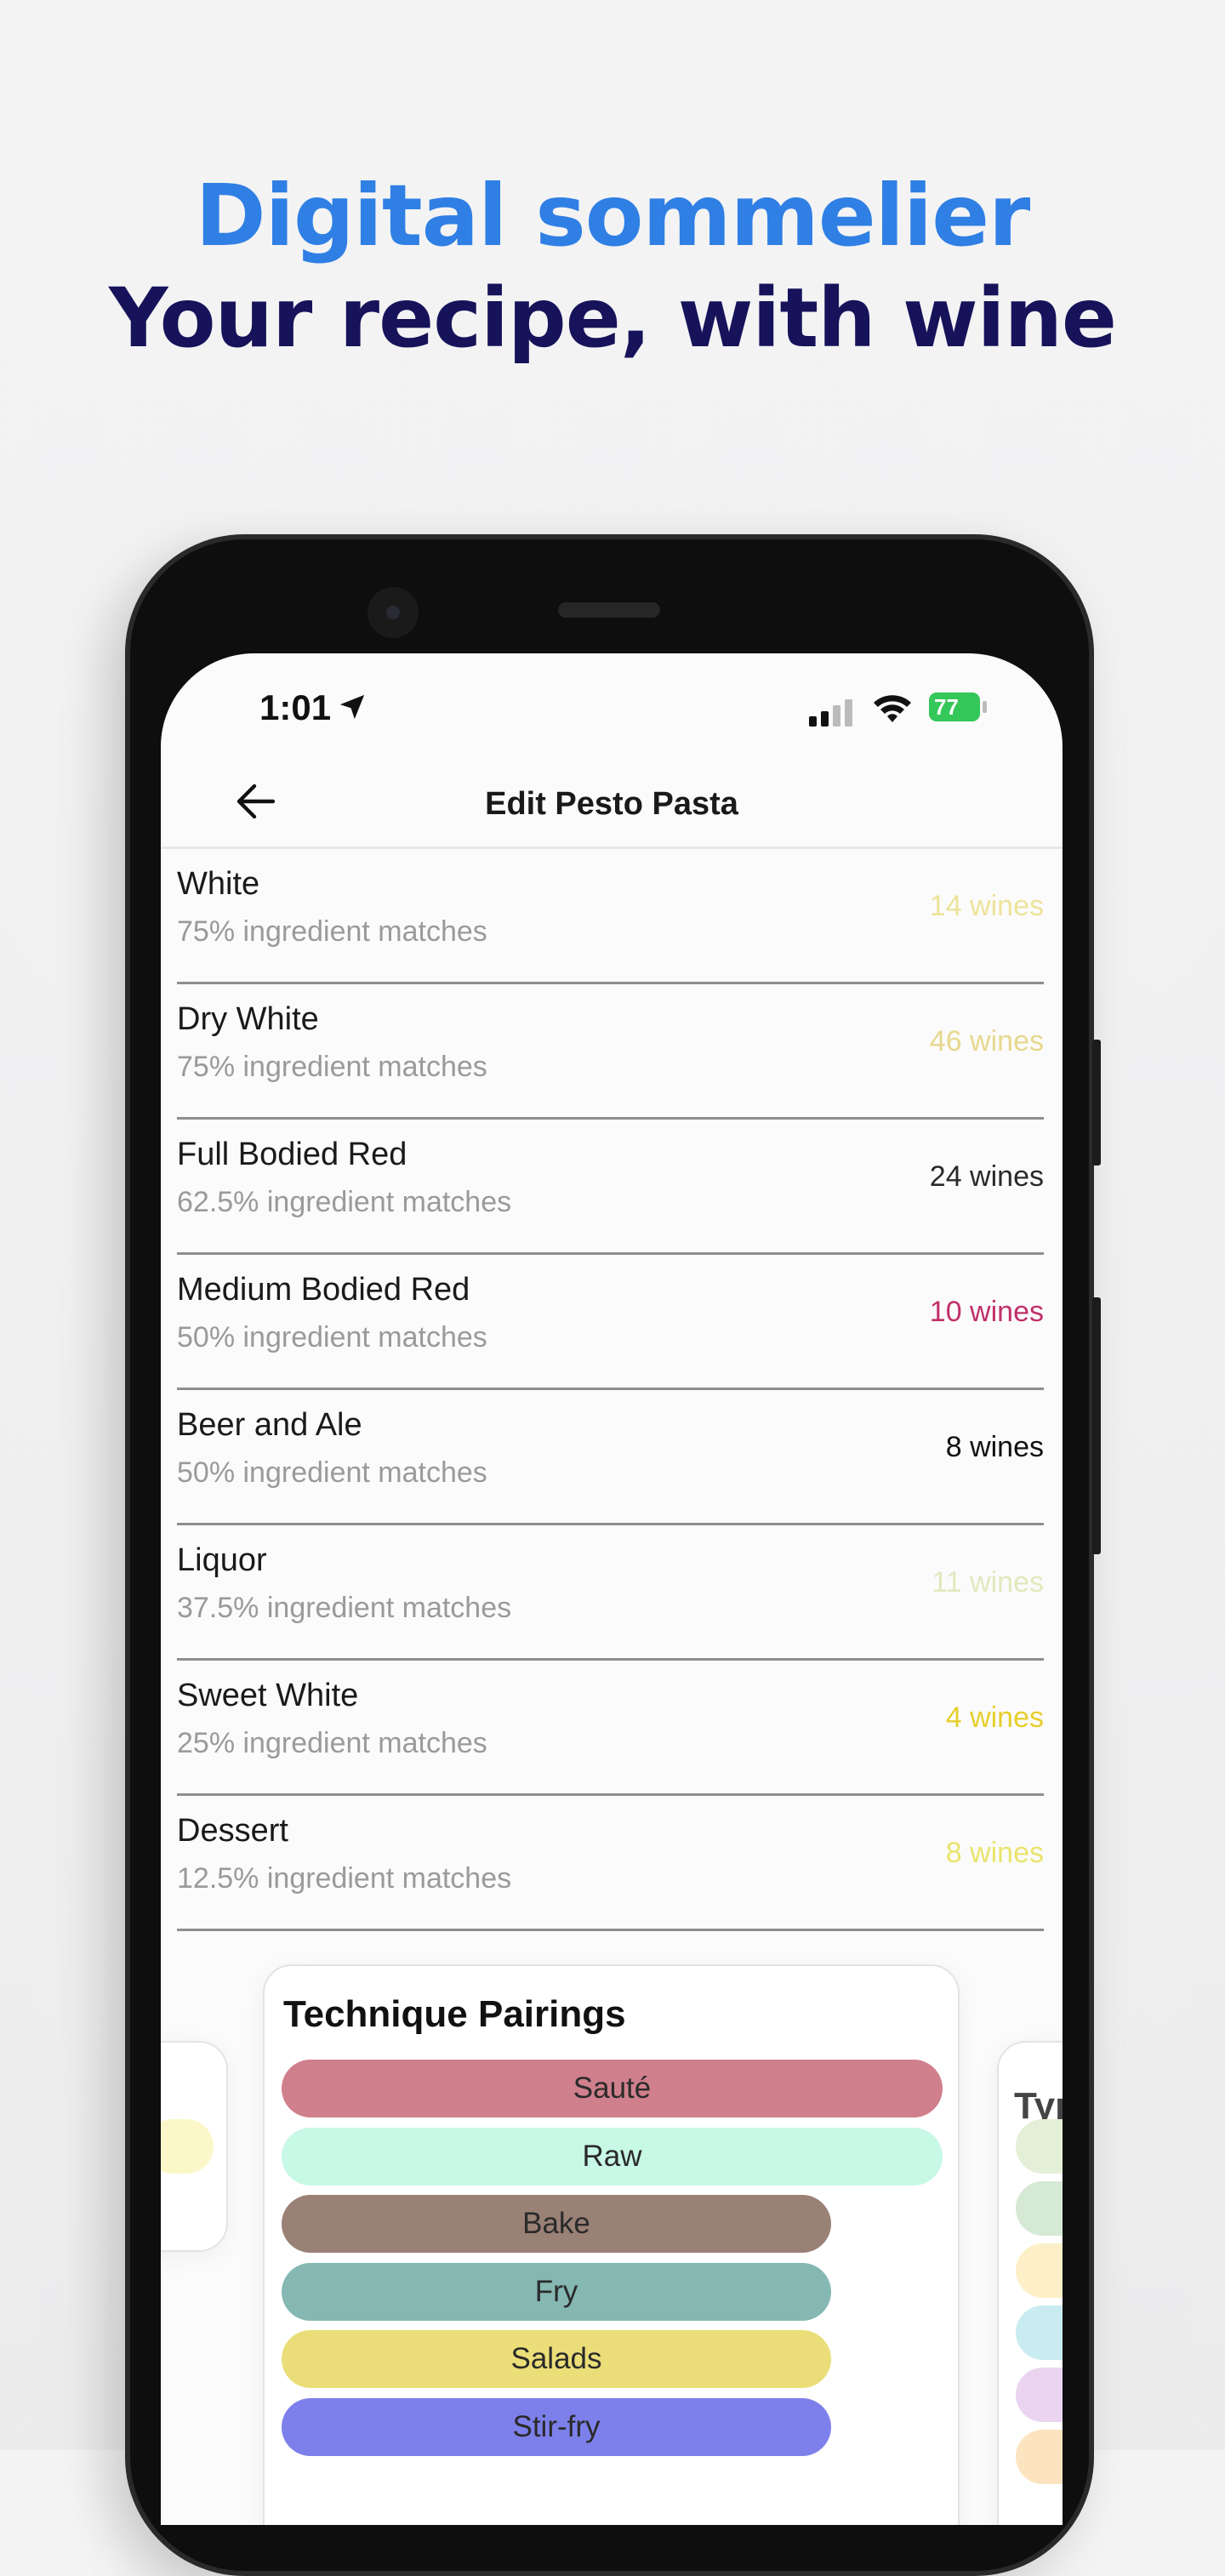 This screenshot has width=1225, height=2576. I want to click on pairing-name: Sweet White, so click(268, 1696).